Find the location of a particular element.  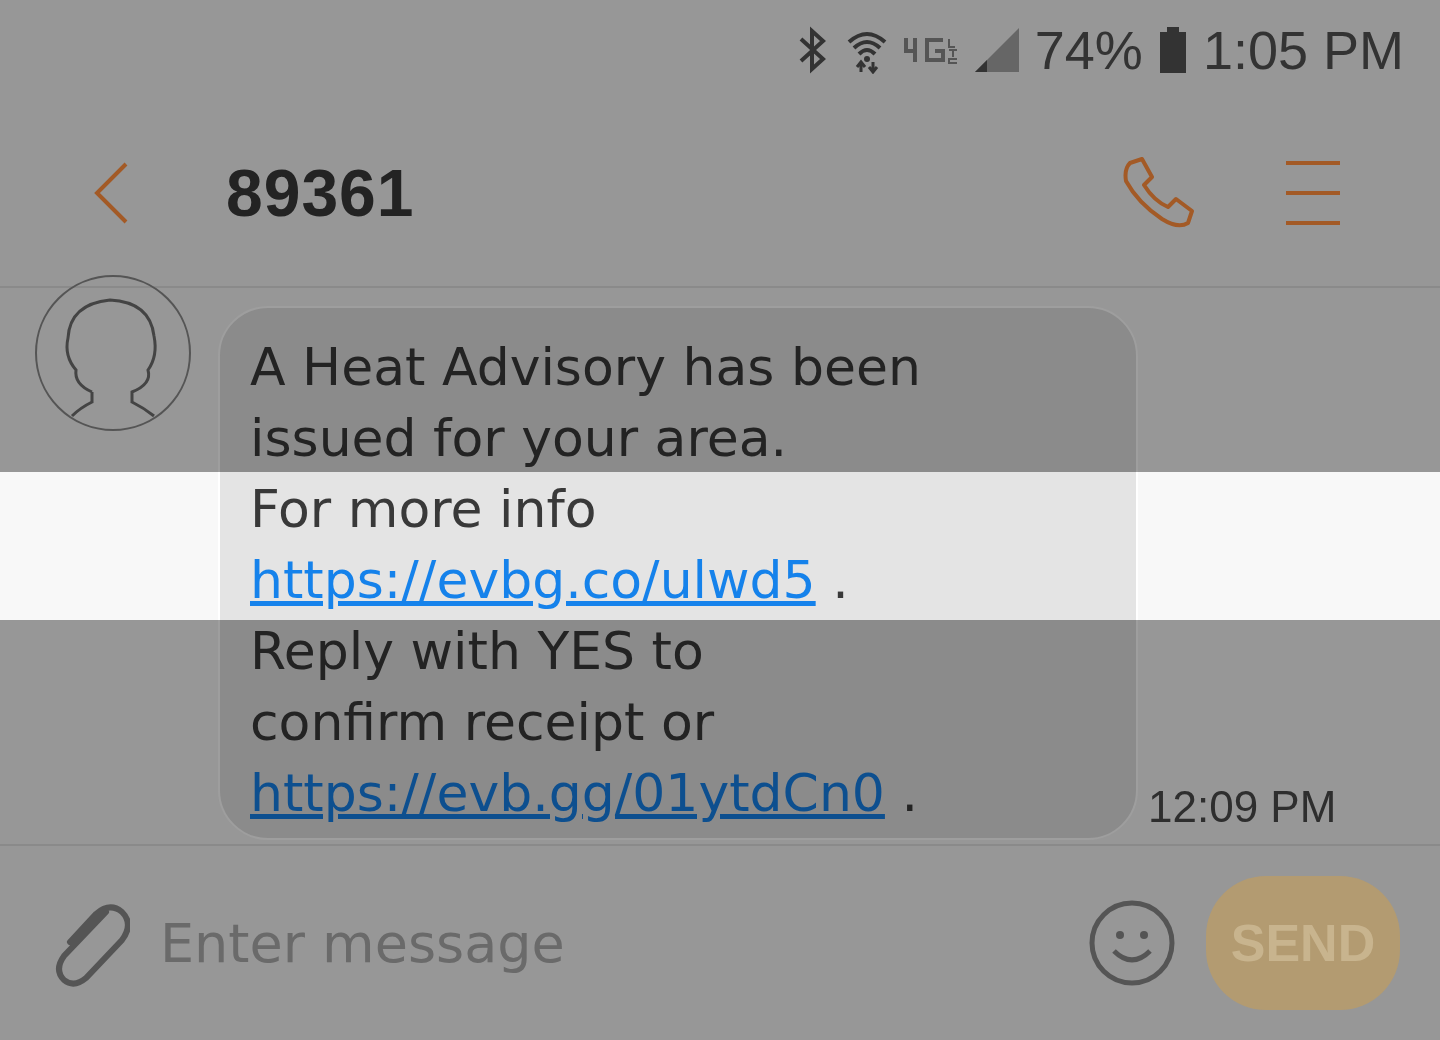

message-link: https://evb.gg/01ytdCn0 is located at coordinates (567, 793).